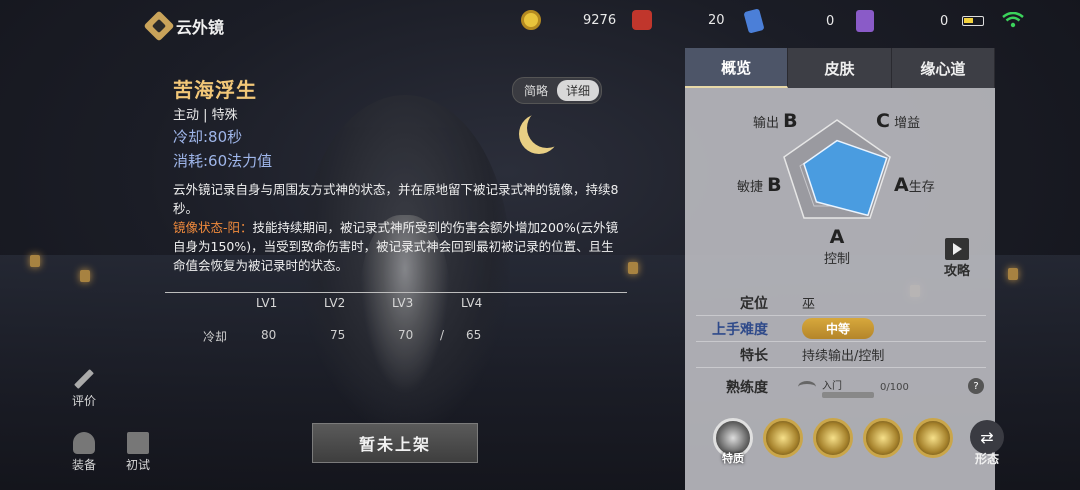  Describe the element at coordinates (830, 21) in the screenshot. I see `ticket-amount: 0` at that location.